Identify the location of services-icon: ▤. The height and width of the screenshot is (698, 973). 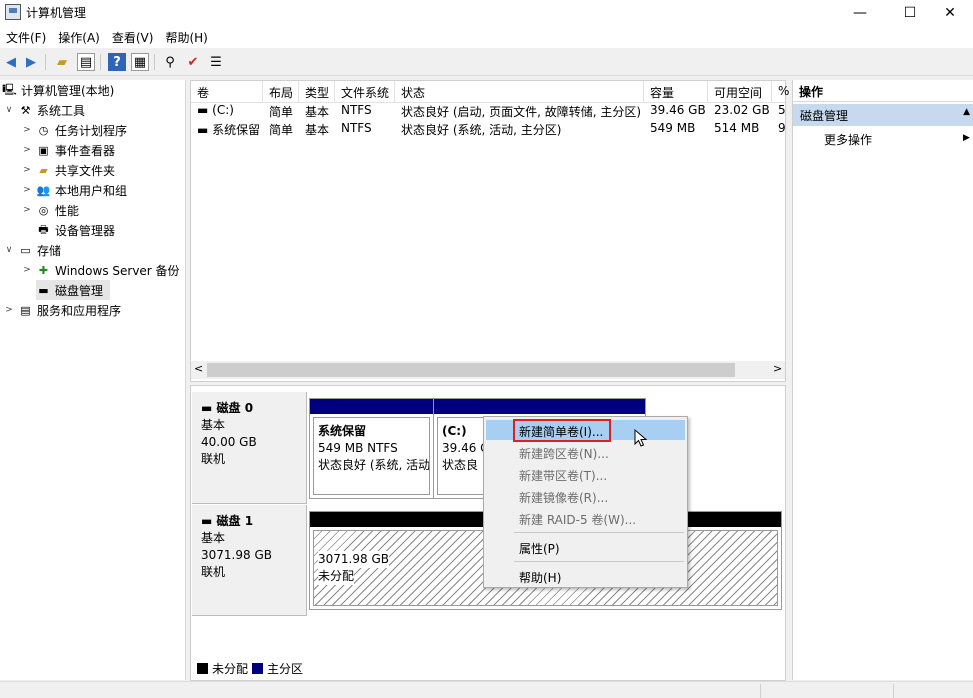
(25, 310).